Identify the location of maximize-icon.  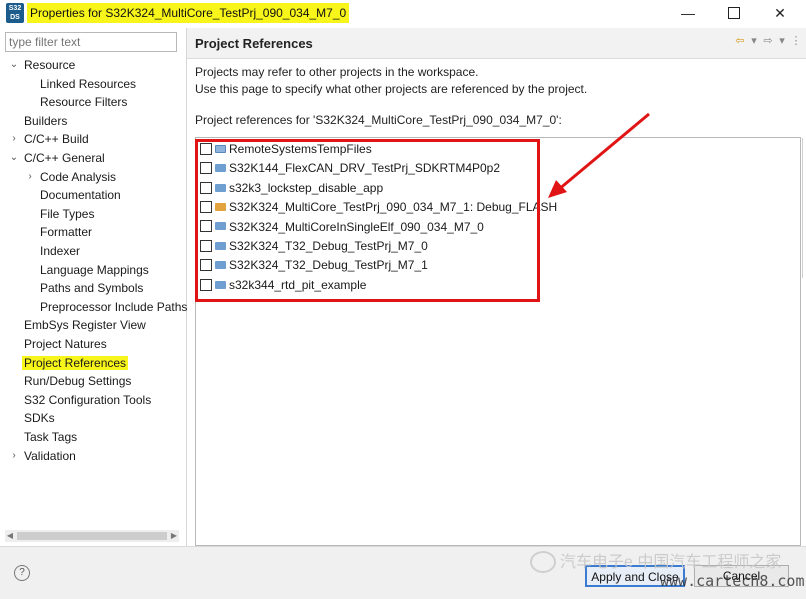
(734, 13).